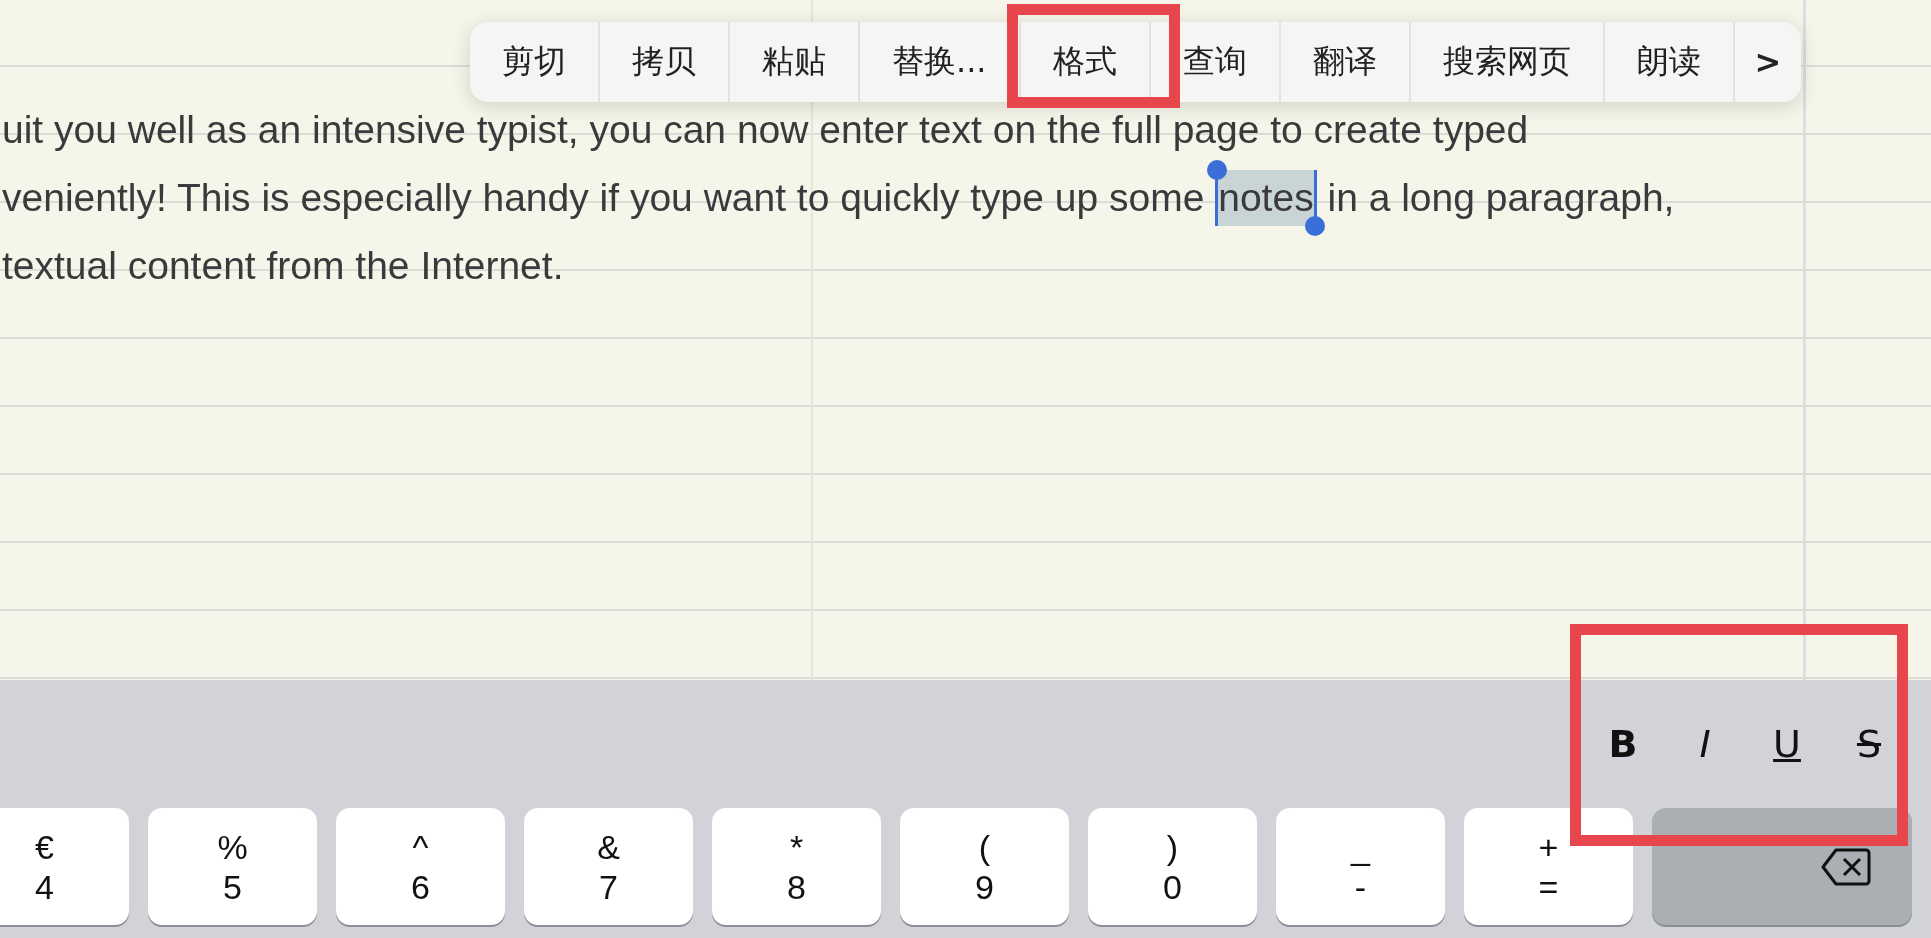 This screenshot has height=938, width=1931. What do you see at coordinates (1669, 62) in the screenshot?
I see `menu-item: 朗读` at bounding box center [1669, 62].